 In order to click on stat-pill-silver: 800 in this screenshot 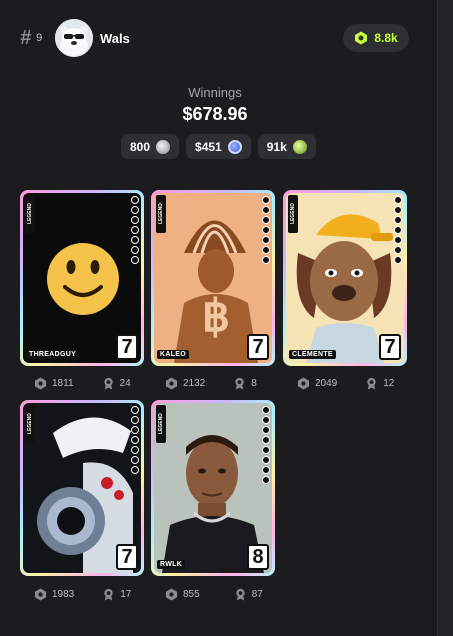, I will do `click(150, 146)`.